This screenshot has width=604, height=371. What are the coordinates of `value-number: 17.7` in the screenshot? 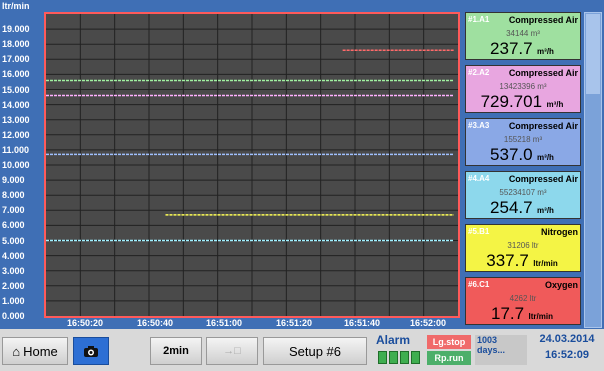 It's located at (508, 313).